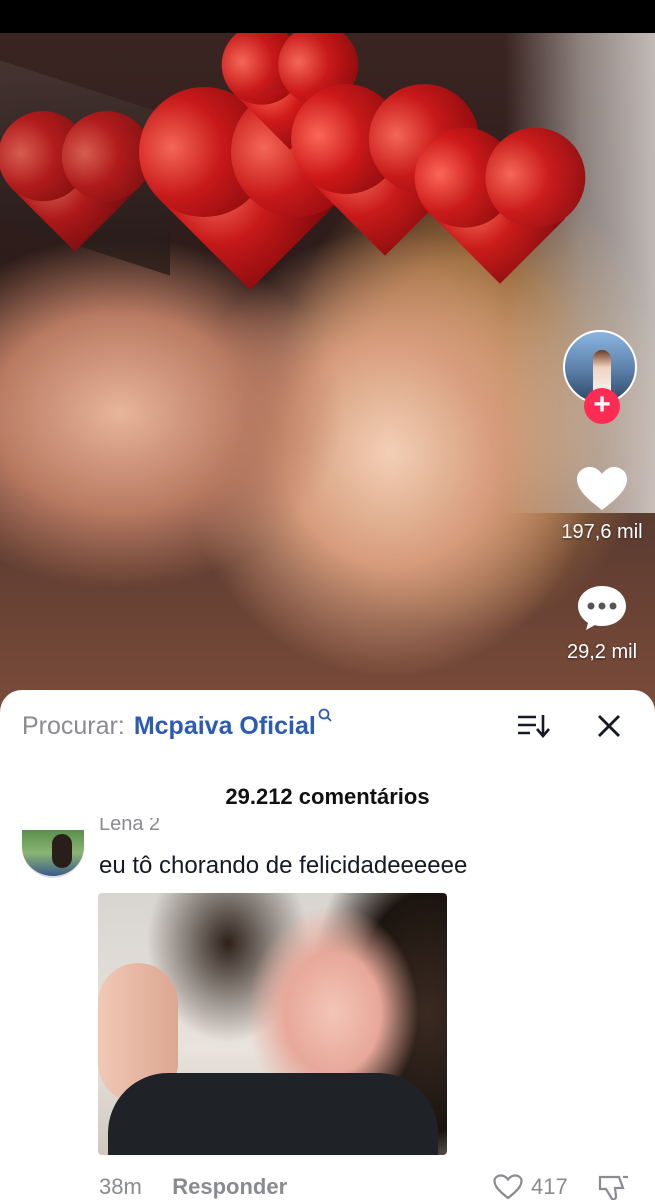  What do you see at coordinates (549, 1186) in the screenshot?
I see `comment-like-count: 417` at bounding box center [549, 1186].